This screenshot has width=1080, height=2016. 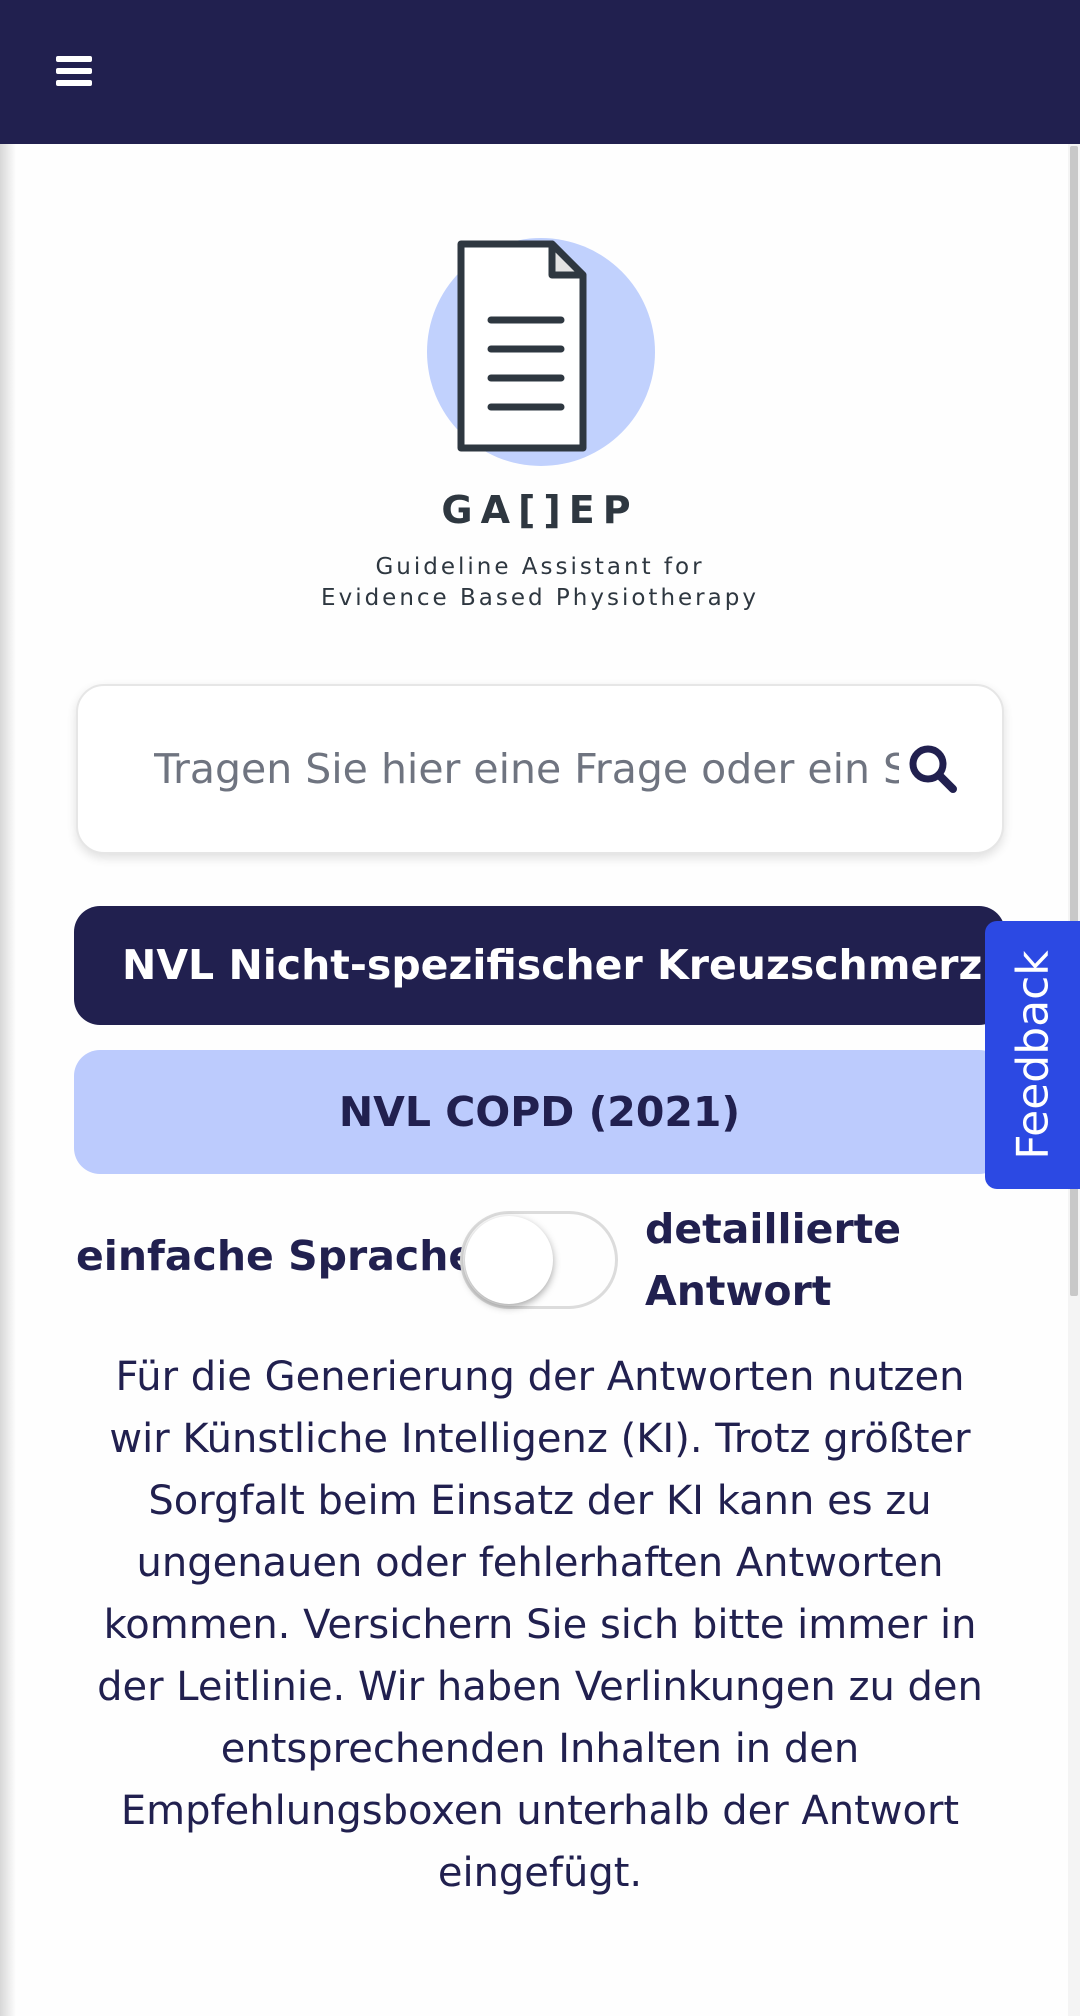 I want to click on document-icon, so click(x=541, y=352).